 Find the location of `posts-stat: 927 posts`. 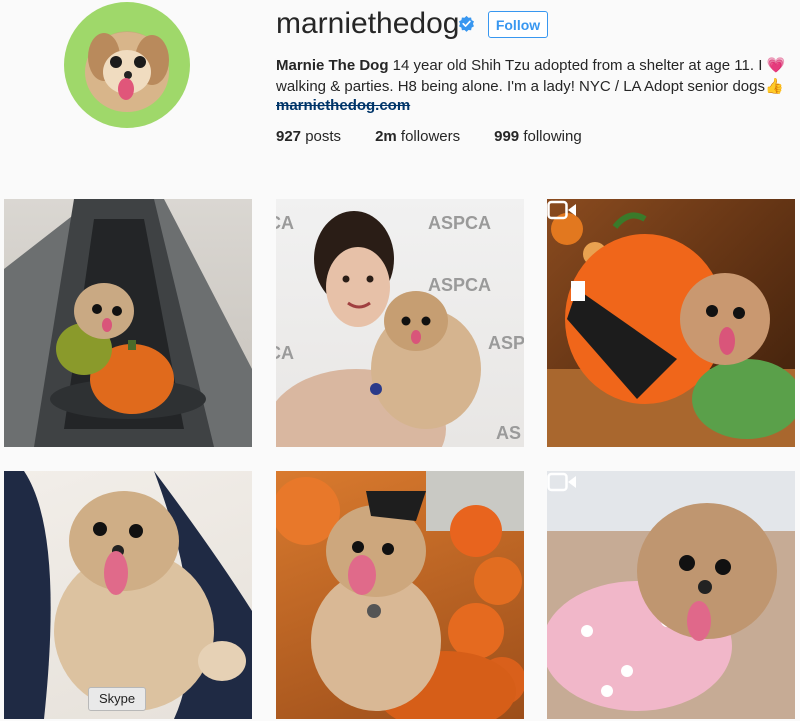

posts-stat: 927 posts is located at coordinates (308, 136).